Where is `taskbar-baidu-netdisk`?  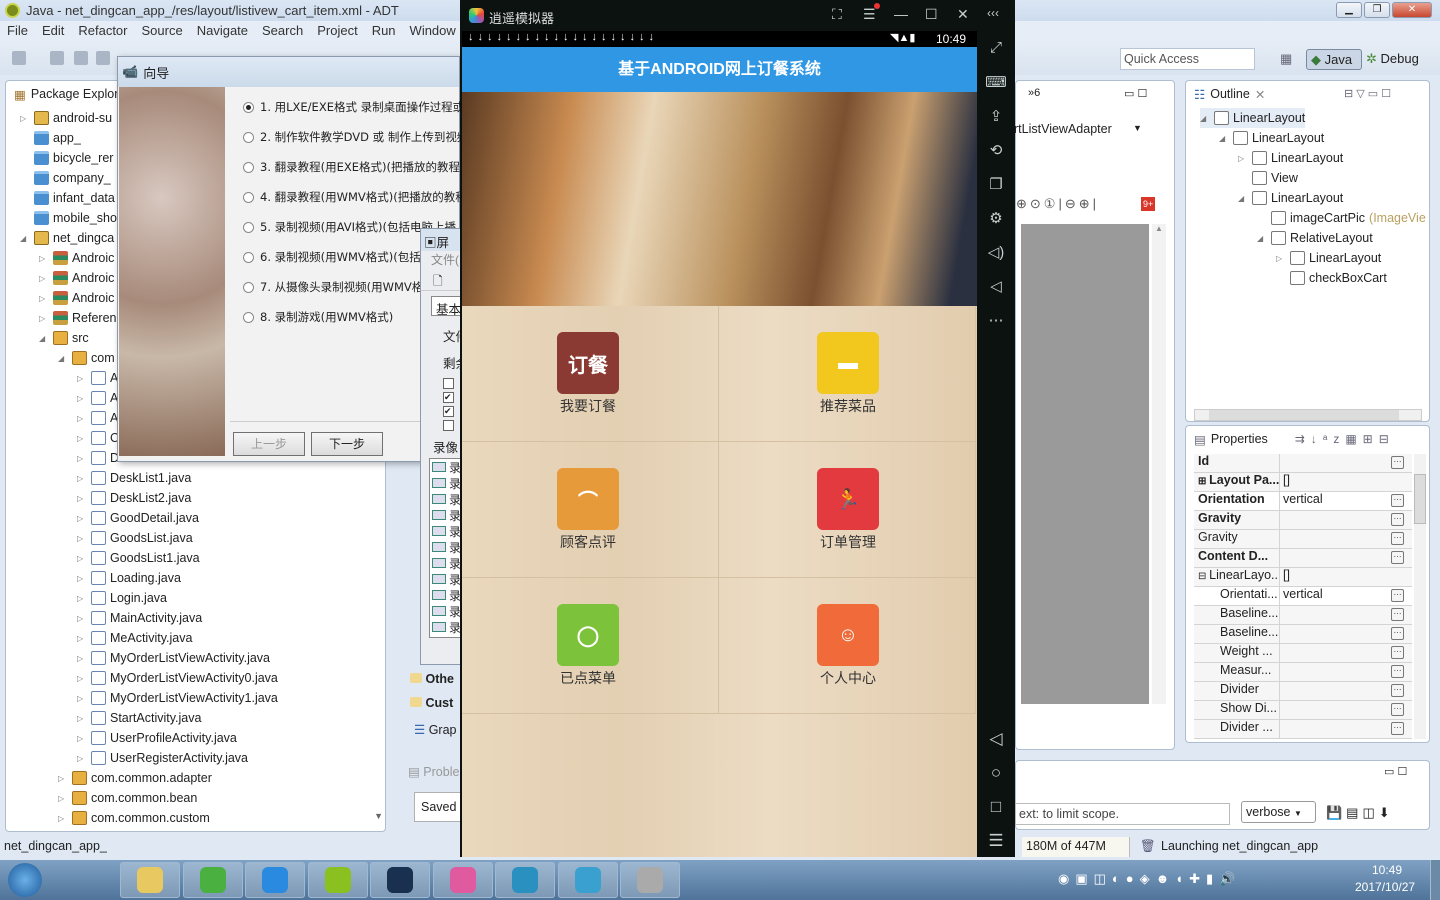 taskbar-baidu-netdisk is located at coordinates (275, 880).